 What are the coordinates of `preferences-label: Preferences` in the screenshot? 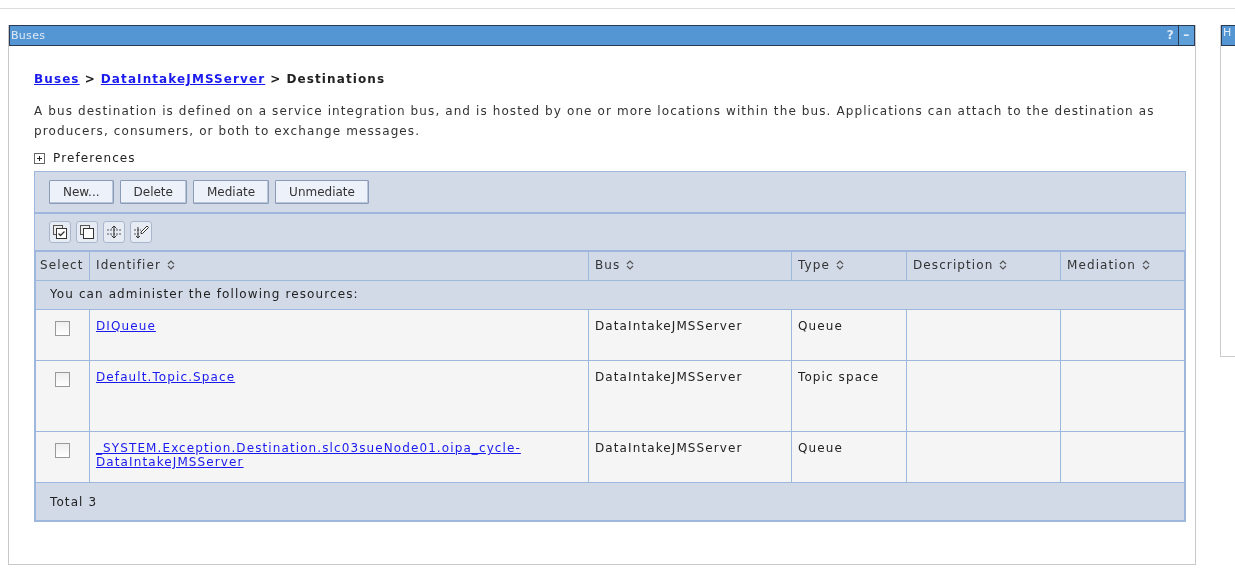 It's located at (94, 158).